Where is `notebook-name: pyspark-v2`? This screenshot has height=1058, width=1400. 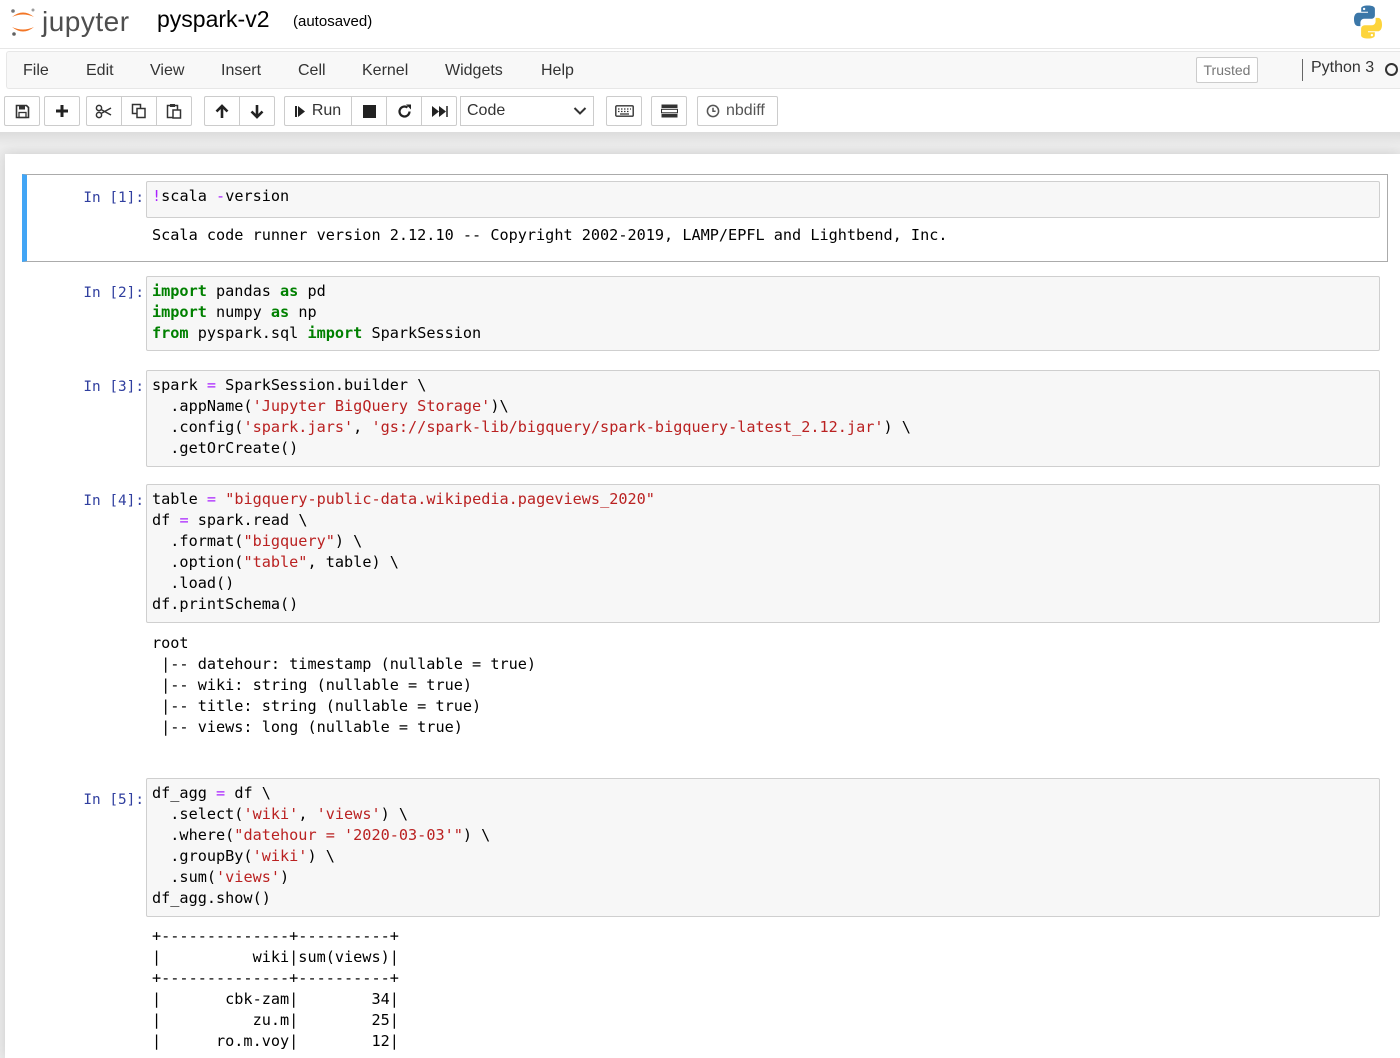
notebook-name: pyspark-v2 is located at coordinates (213, 19).